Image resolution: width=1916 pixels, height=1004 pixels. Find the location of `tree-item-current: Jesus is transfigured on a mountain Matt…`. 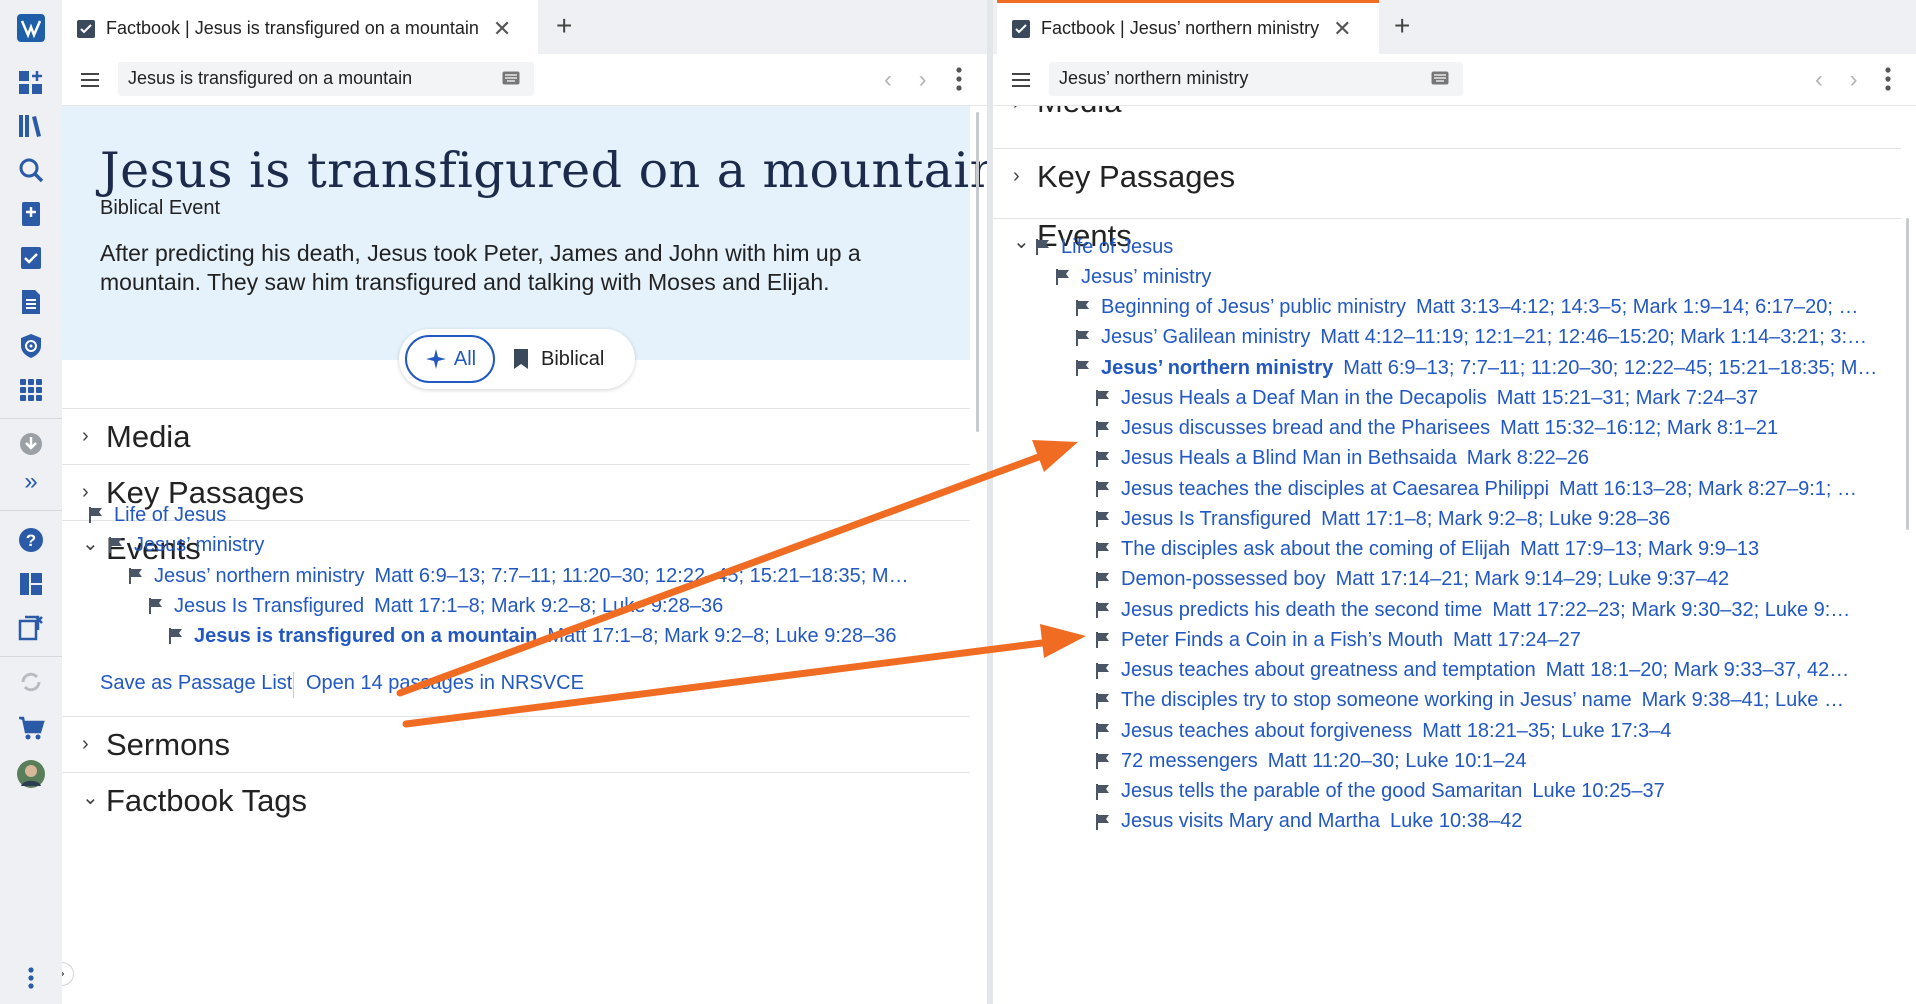

tree-item-current: Jesus is transfigured on a mountain Matt… is located at coordinates (532, 636).